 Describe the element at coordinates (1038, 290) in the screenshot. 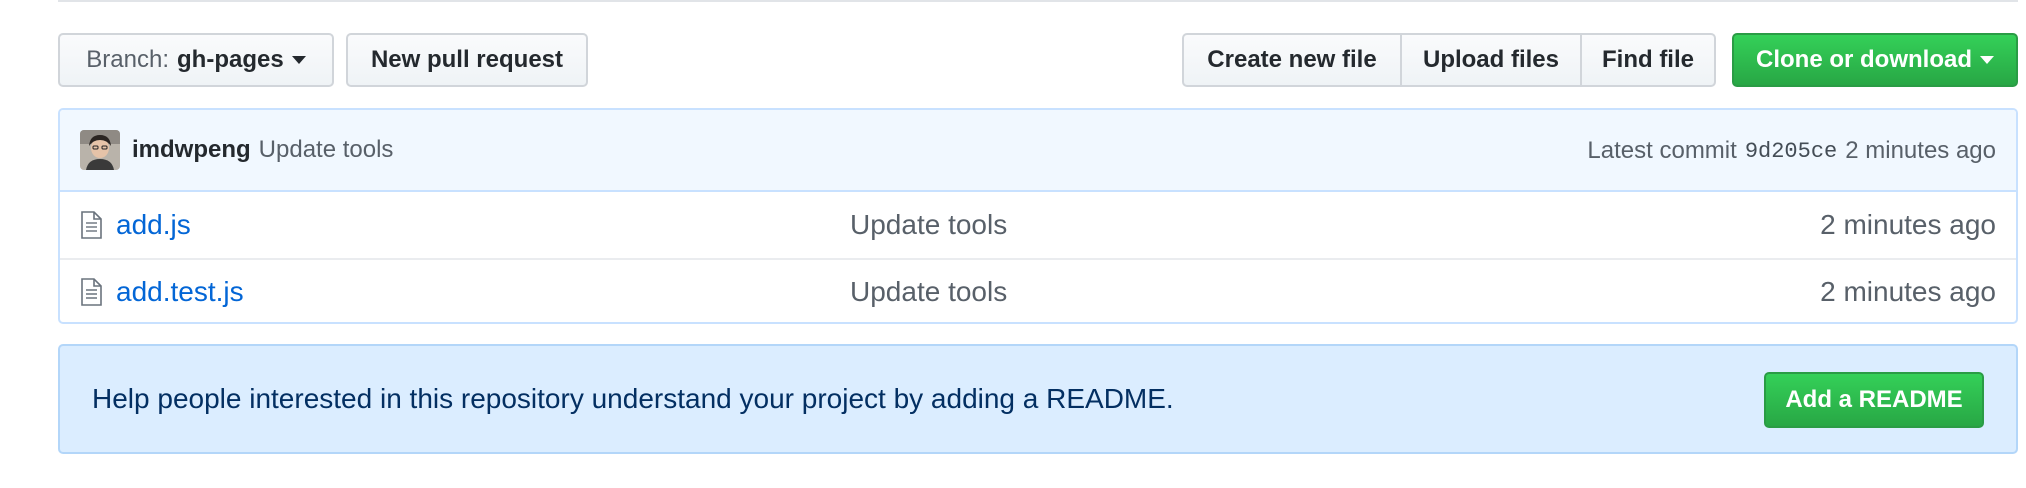

I see `file-row: add.test.js Update tools 2 minutes ago` at that location.